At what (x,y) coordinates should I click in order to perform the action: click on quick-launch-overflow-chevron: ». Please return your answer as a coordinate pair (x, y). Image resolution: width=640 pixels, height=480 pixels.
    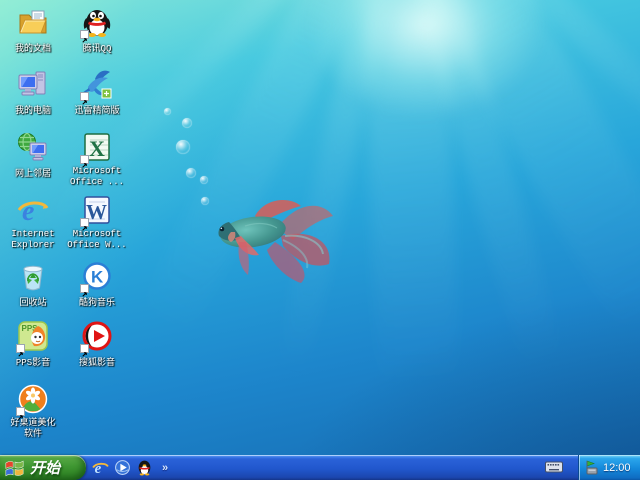
    Looking at the image, I should click on (165, 468).